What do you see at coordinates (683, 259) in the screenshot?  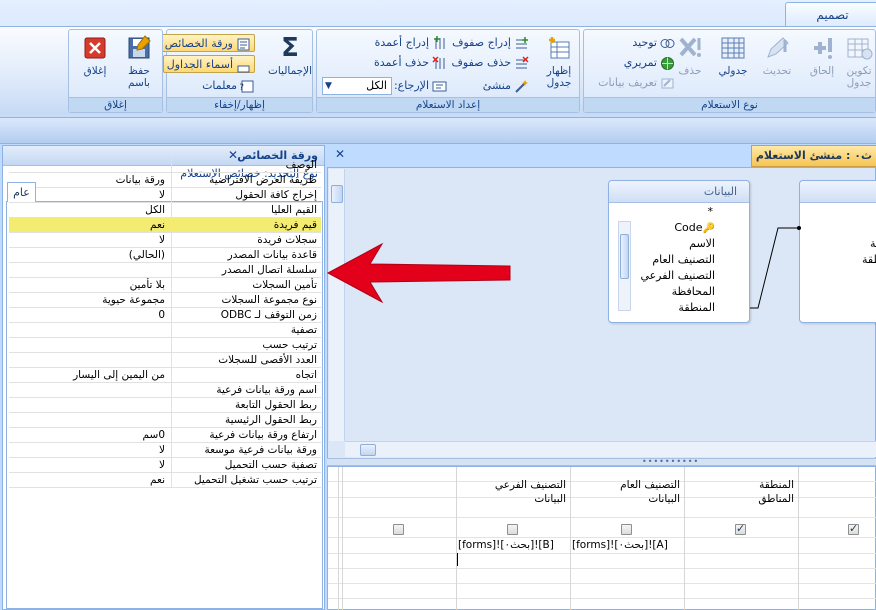 I see `field-general-category: التصنيف العام` at bounding box center [683, 259].